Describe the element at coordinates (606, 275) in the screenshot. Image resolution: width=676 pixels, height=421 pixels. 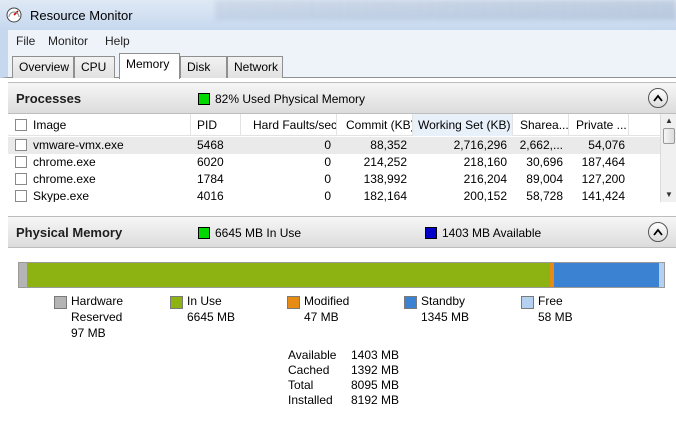
I see `memory-bar-segment-standby` at that location.